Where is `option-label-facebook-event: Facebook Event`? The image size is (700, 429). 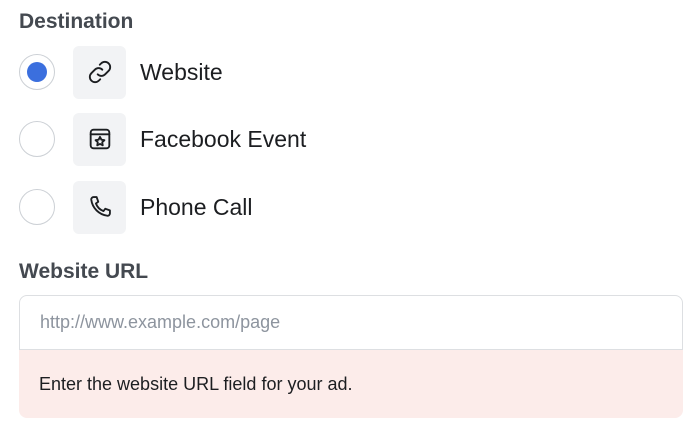
option-label-facebook-event: Facebook Event is located at coordinates (223, 138).